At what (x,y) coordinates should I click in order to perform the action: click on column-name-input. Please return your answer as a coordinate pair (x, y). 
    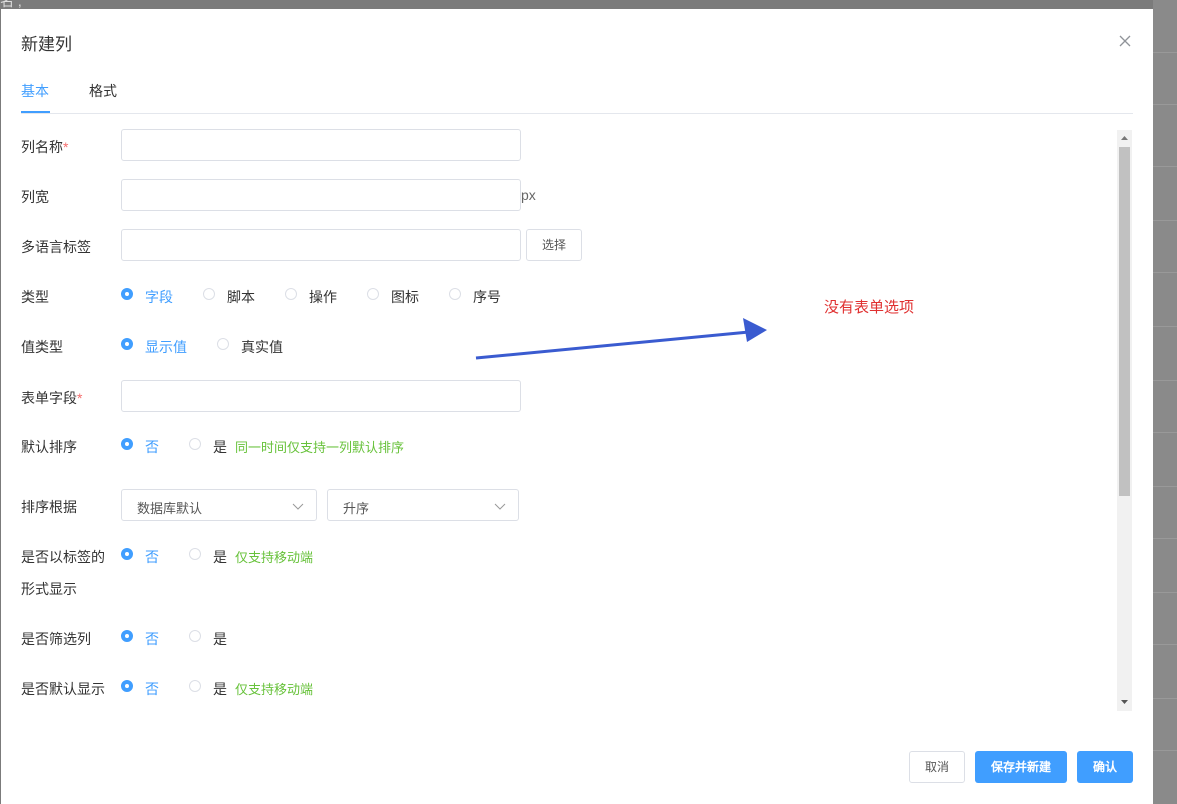
    Looking at the image, I should click on (321, 145).